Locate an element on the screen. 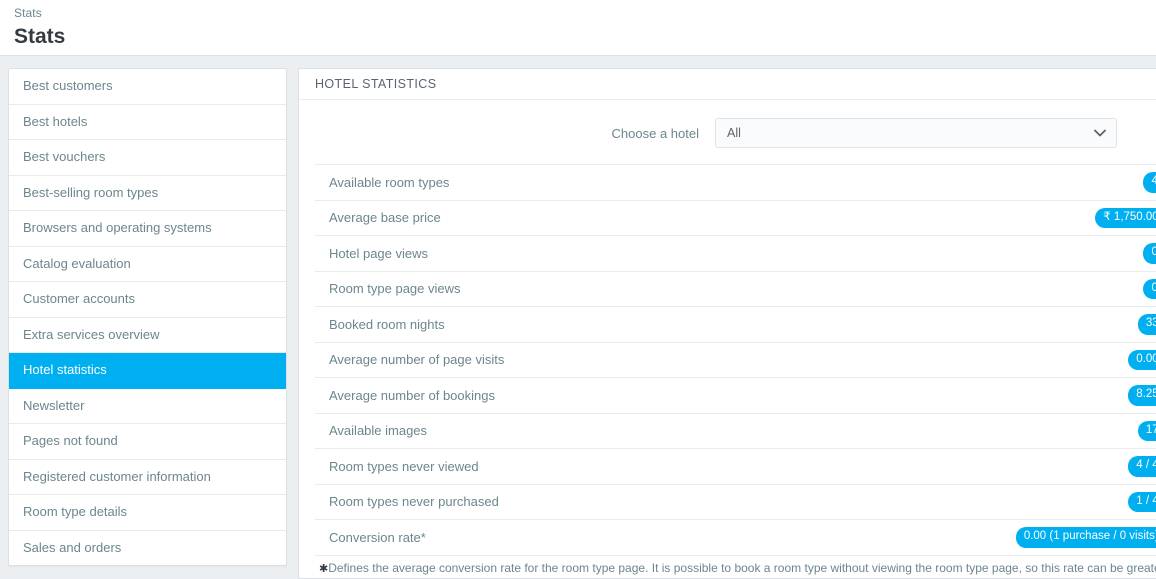  sidebar-item-catalog-evaluation: Catalog evaluation is located at coordinates (147, 264).